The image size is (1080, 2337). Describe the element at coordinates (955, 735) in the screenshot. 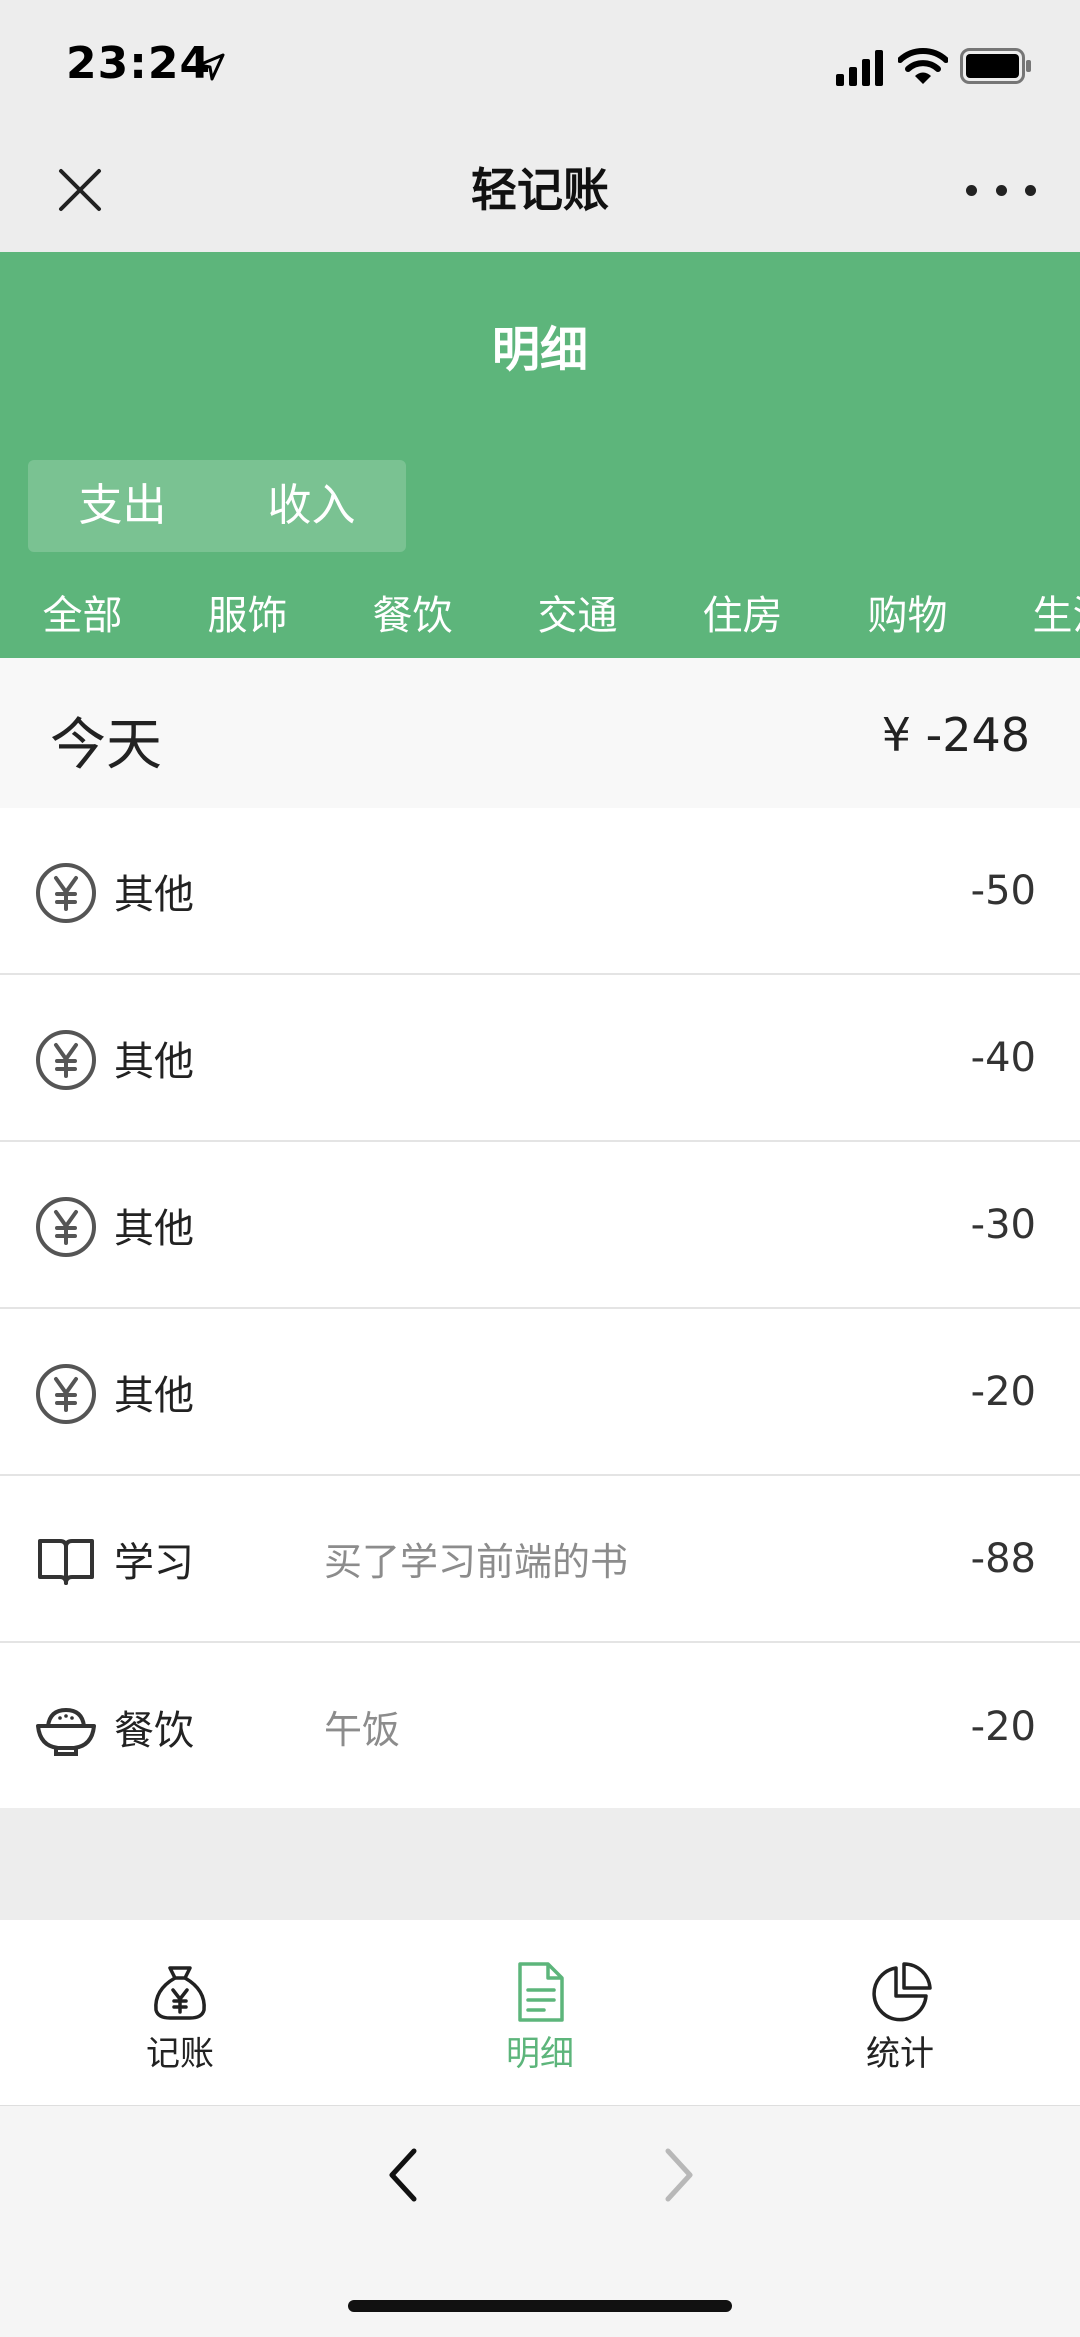

I see `day-total: ¥ -248` at that location.